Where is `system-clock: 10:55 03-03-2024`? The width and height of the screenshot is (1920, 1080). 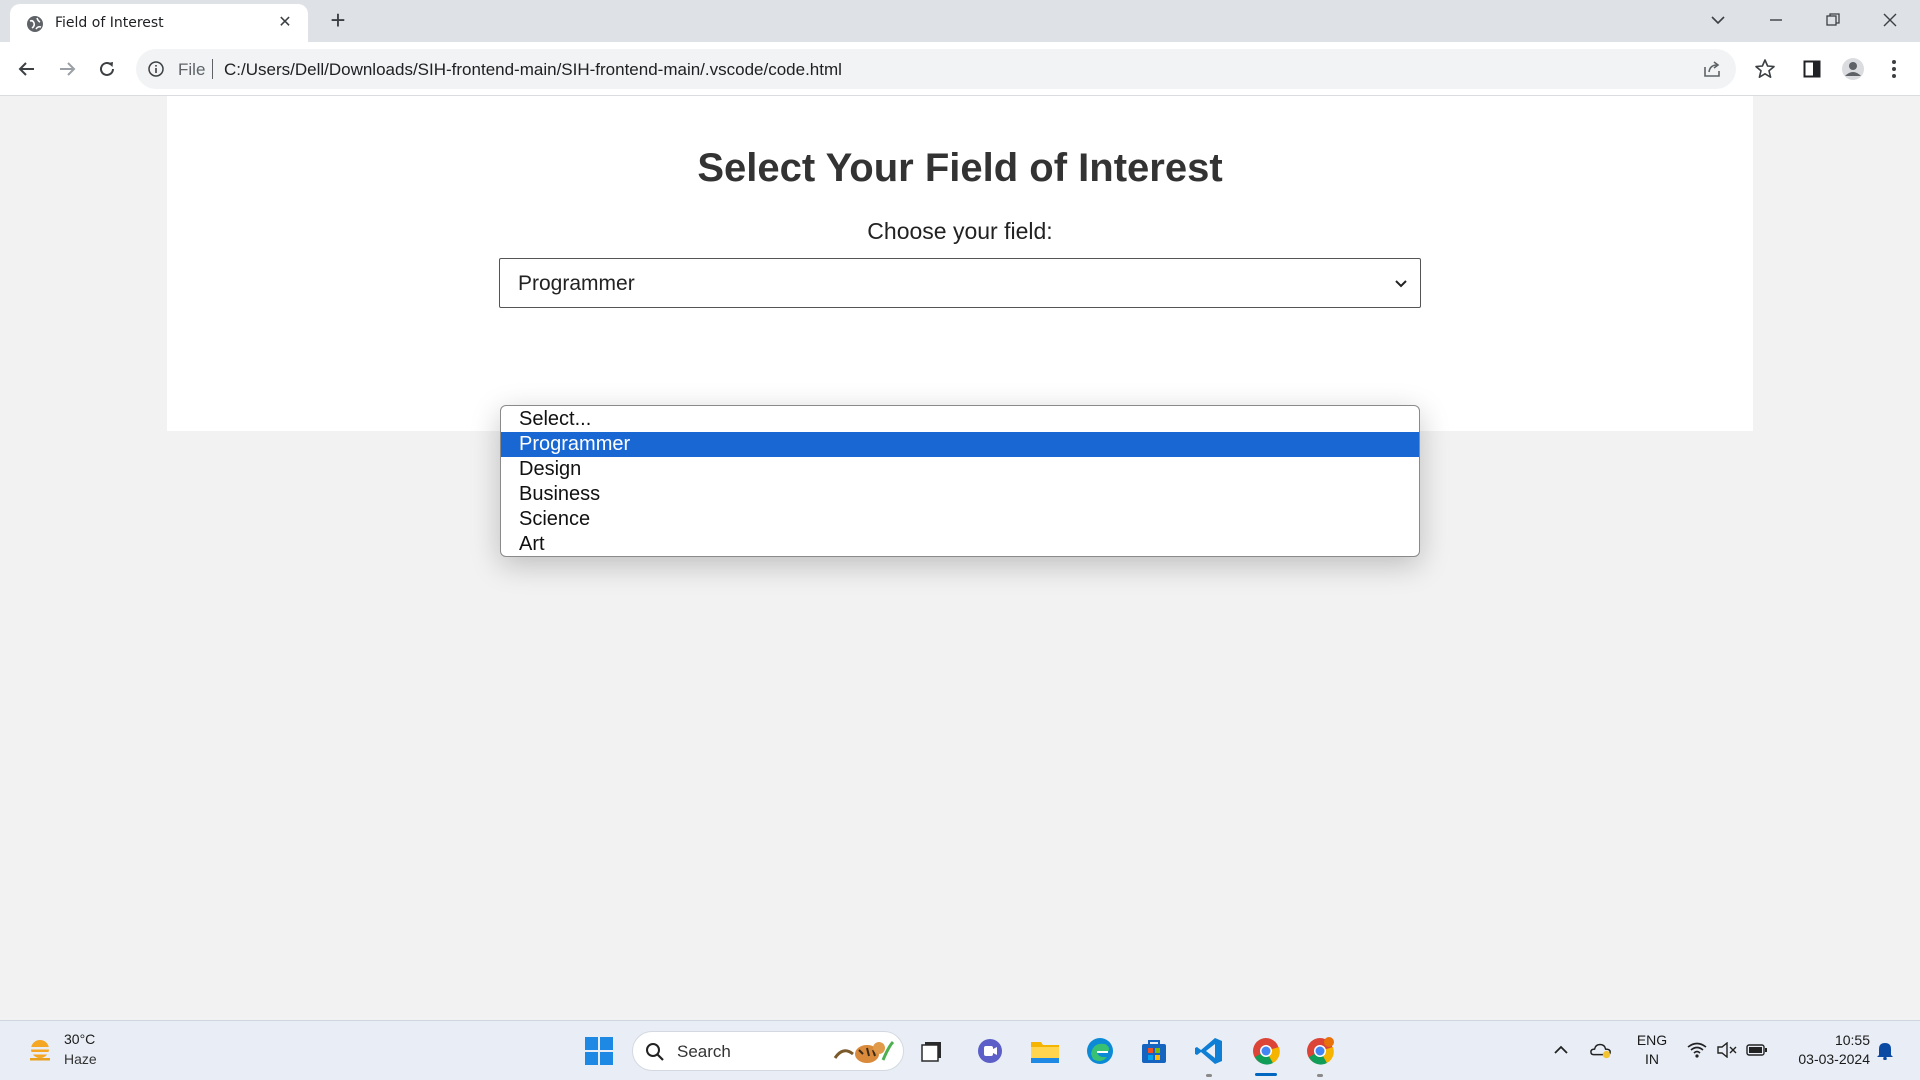 system-clock: 10:55 03-03-2024 is located at coordinates (1825, 1050).